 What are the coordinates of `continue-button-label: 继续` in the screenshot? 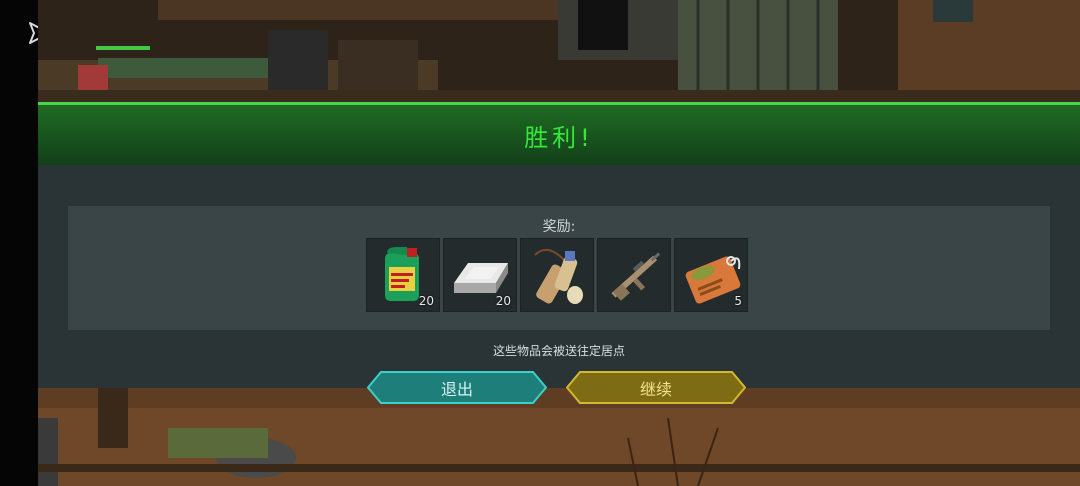 It's located at (655, 389).